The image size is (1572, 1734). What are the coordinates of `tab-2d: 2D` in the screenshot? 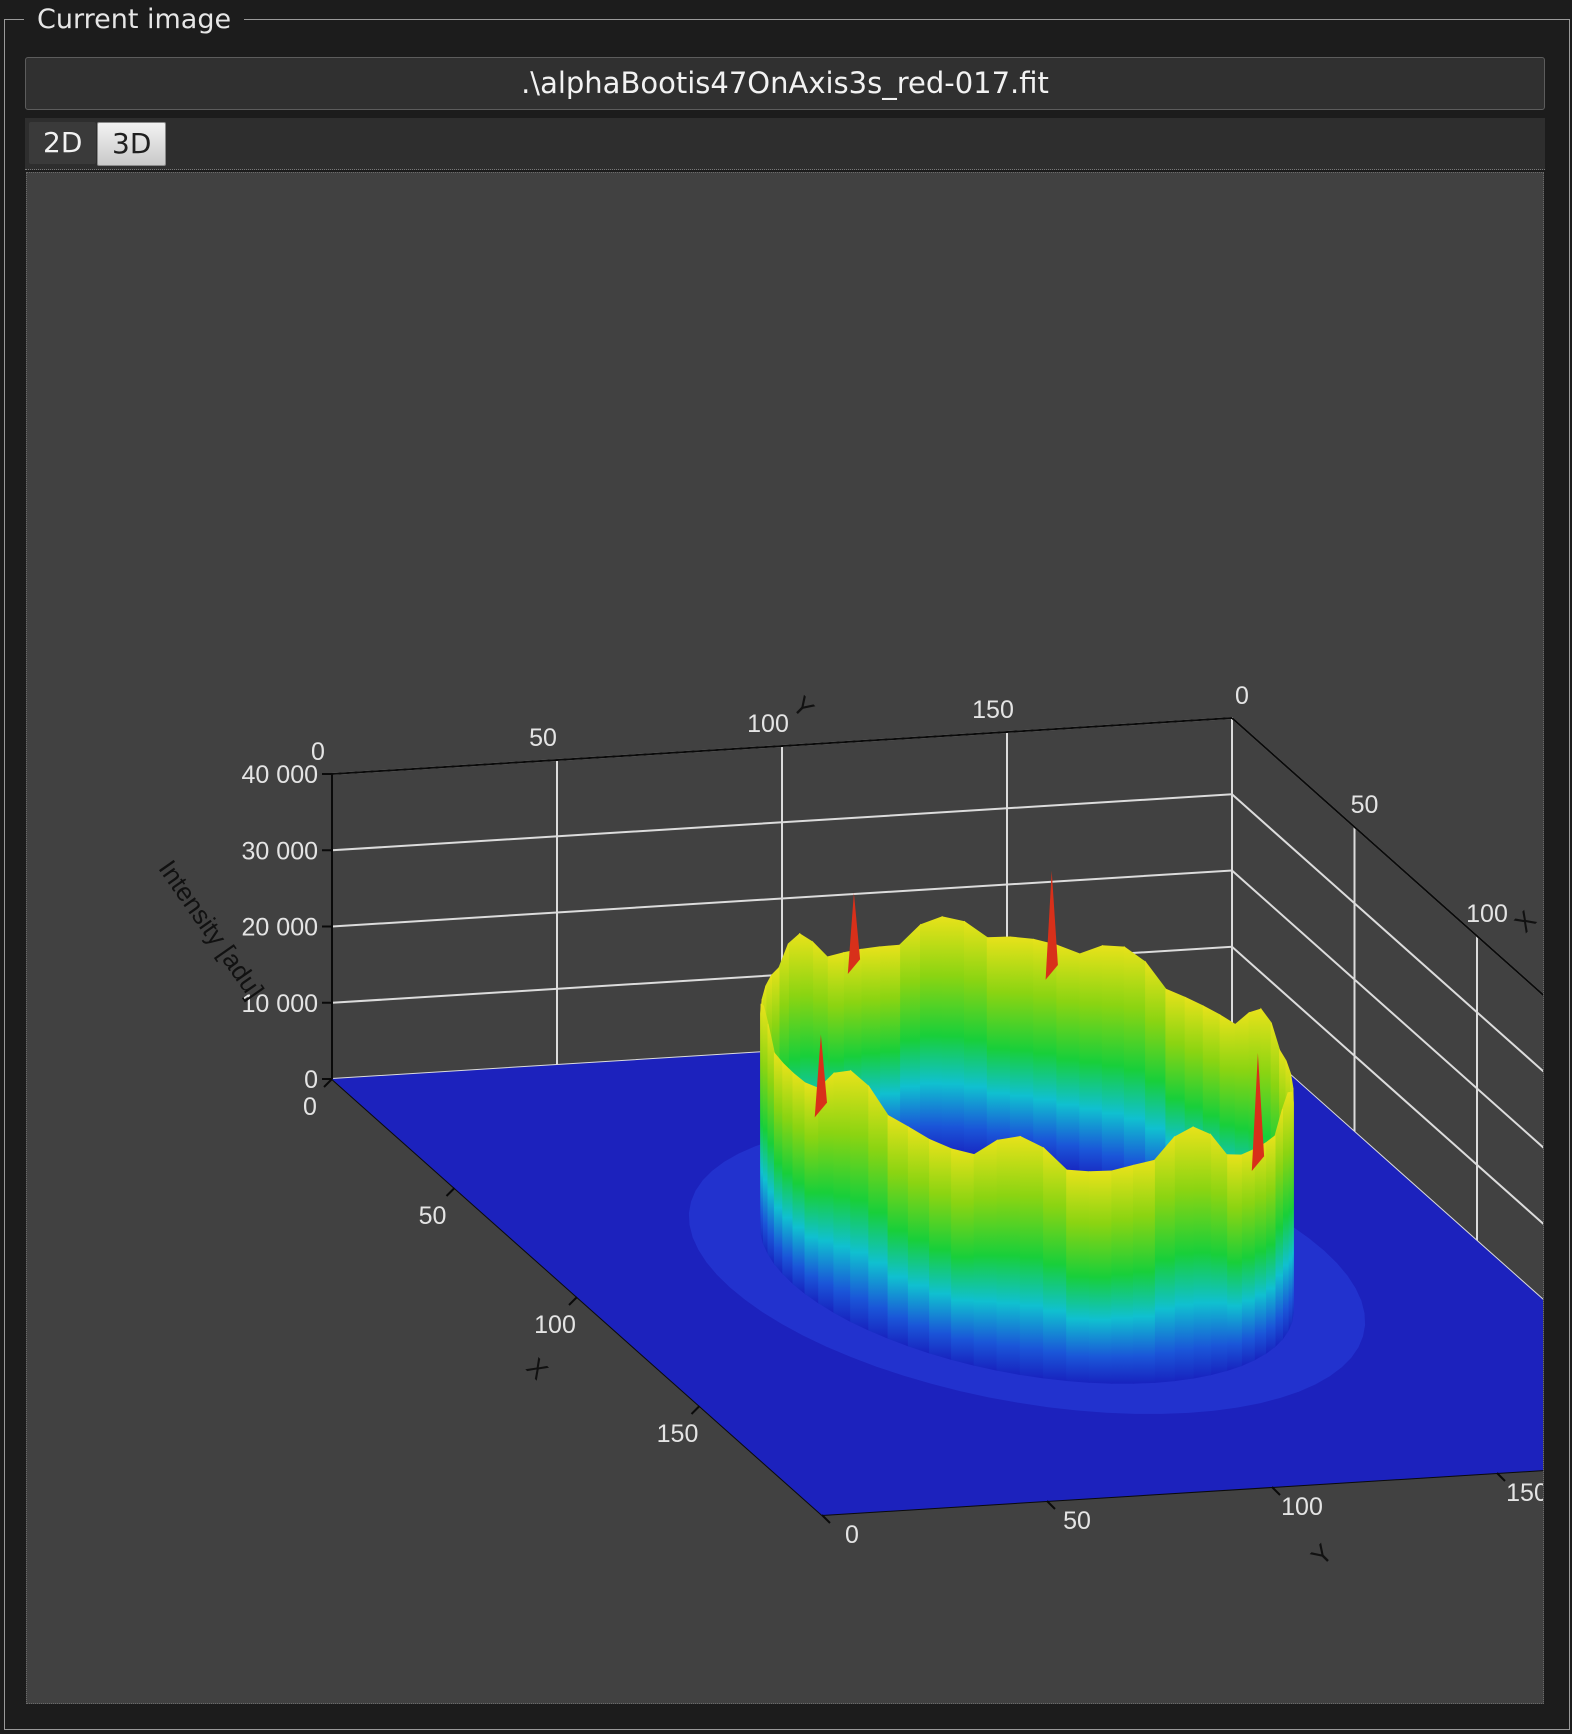 It's located at (63, 143).